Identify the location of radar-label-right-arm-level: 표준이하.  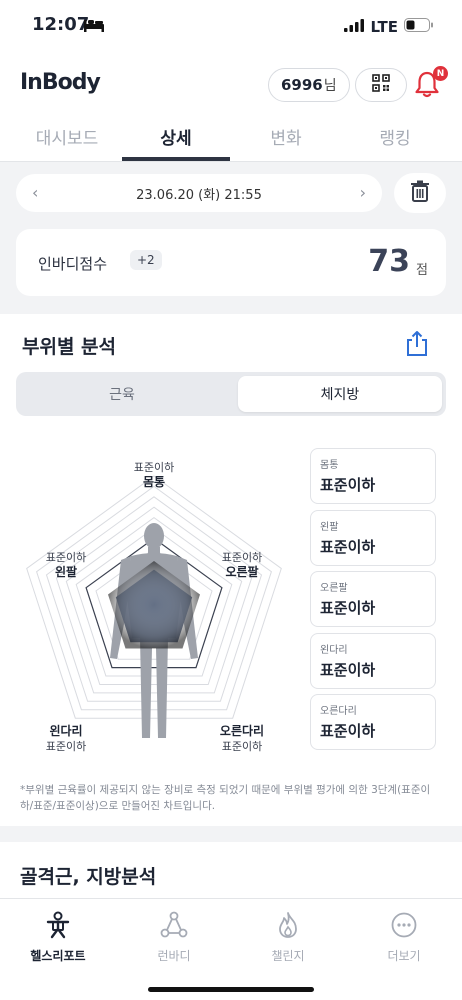
(242, 557).